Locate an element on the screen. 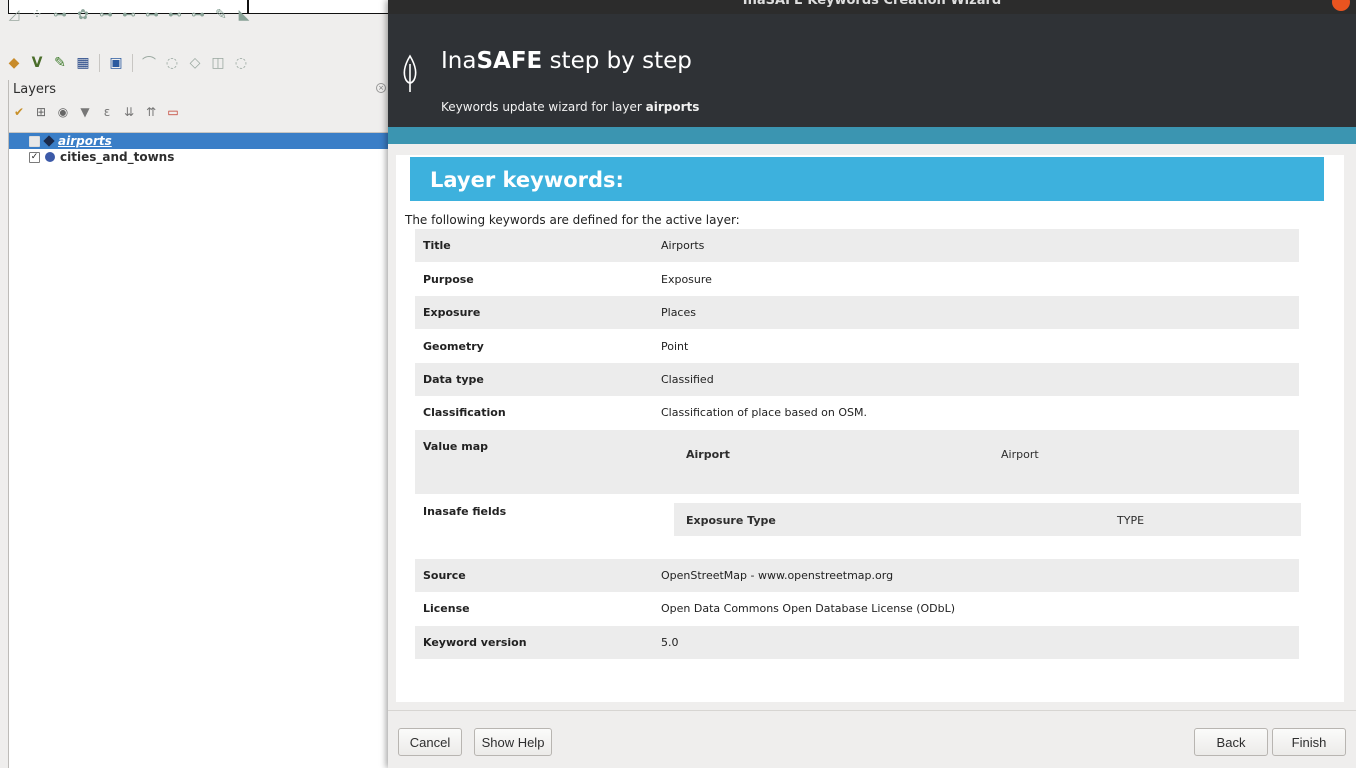 The image size is (1356, 768). back-button: Back is located at coordinates (1231, 742).